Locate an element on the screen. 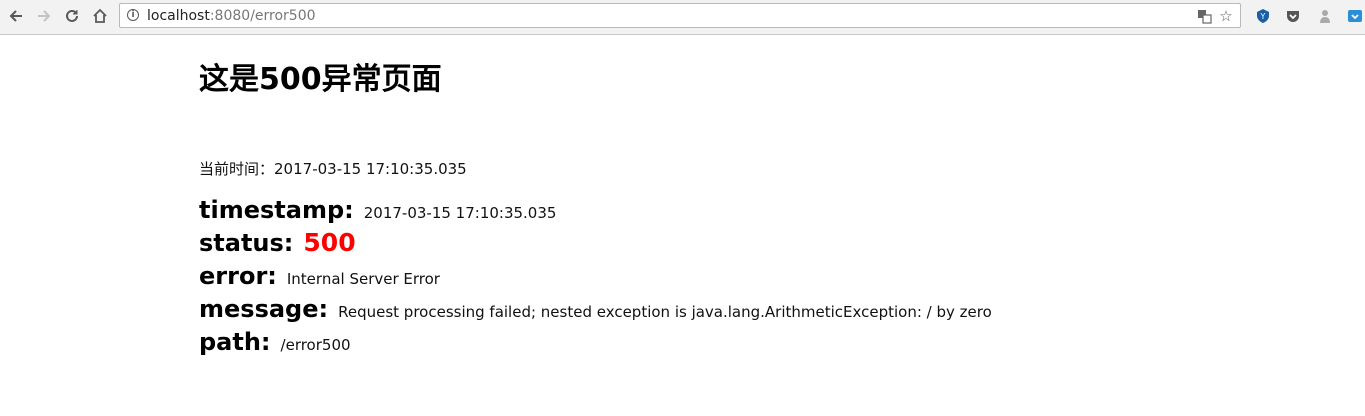 The image size is (1365, 416). current-time-line: 当前时间：2017-03-15 17:10:35.035 is located at coordinates (333, 168).